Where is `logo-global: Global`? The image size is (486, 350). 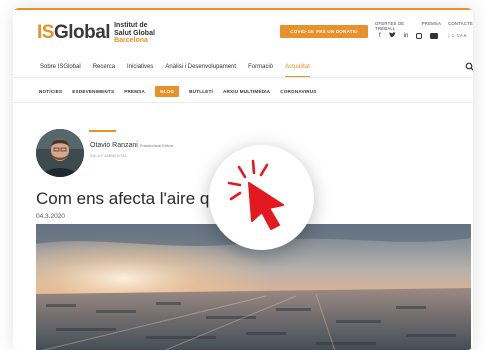 logo-global: Global is located at coordinates (82, 33).